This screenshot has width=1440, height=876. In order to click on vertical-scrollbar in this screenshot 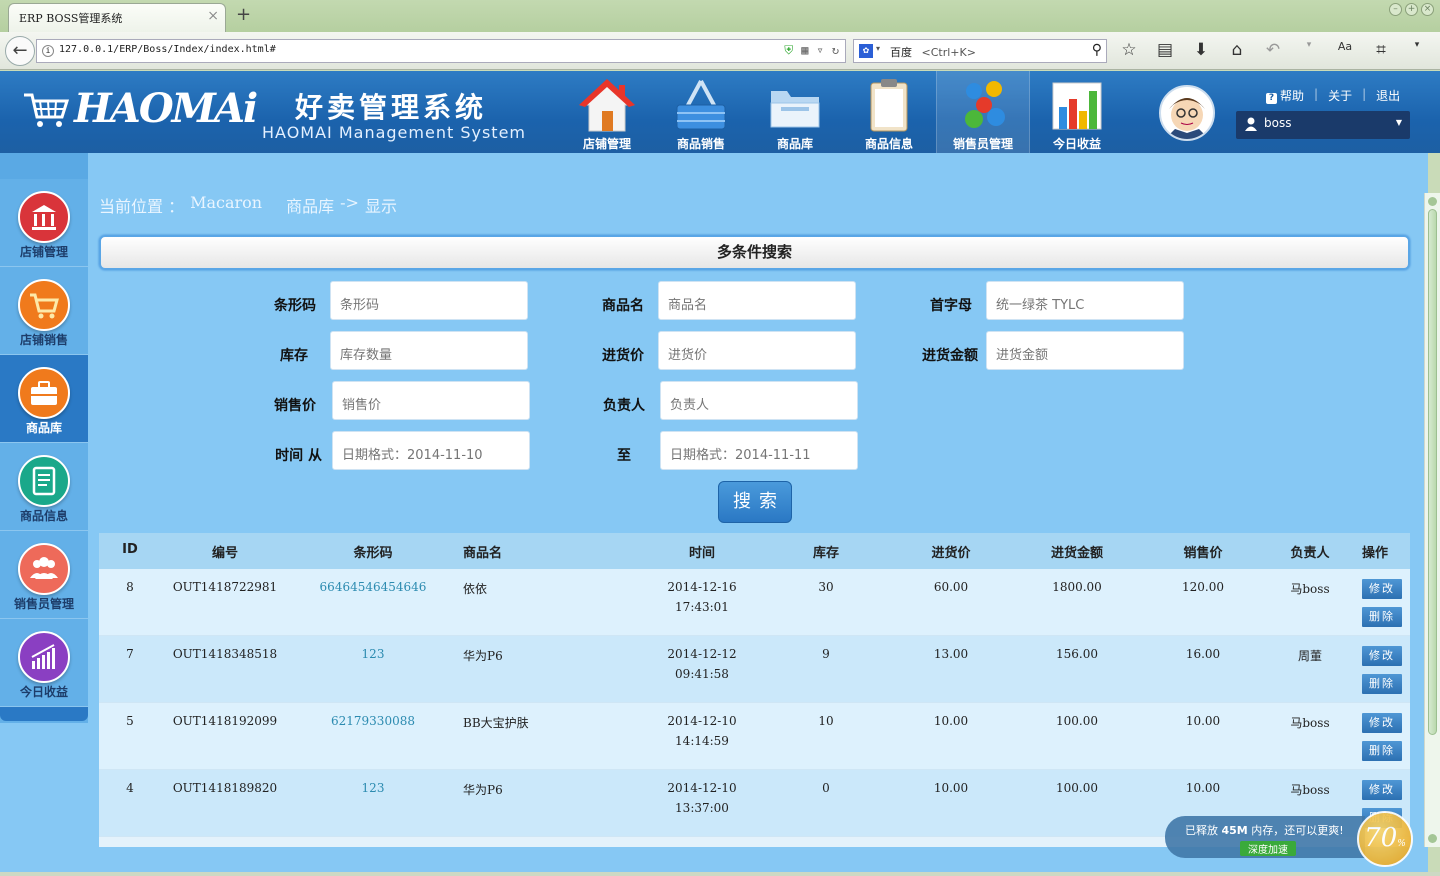, I will do `click(1432, 520)`.